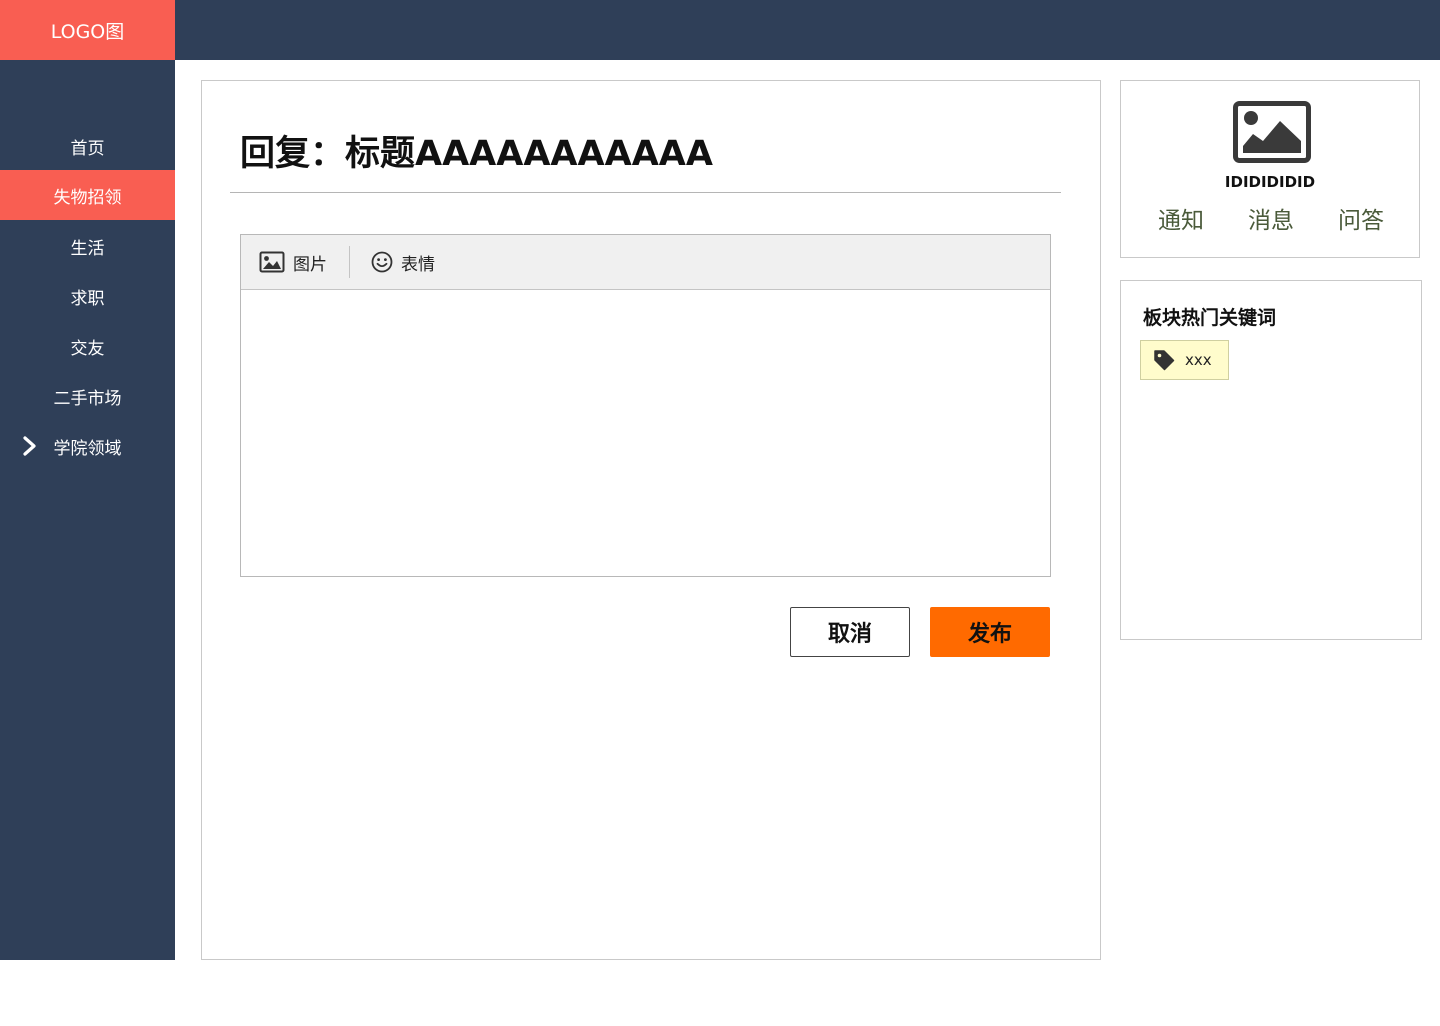  I want to click on insert-image-label: 图片, so click(310, 264).